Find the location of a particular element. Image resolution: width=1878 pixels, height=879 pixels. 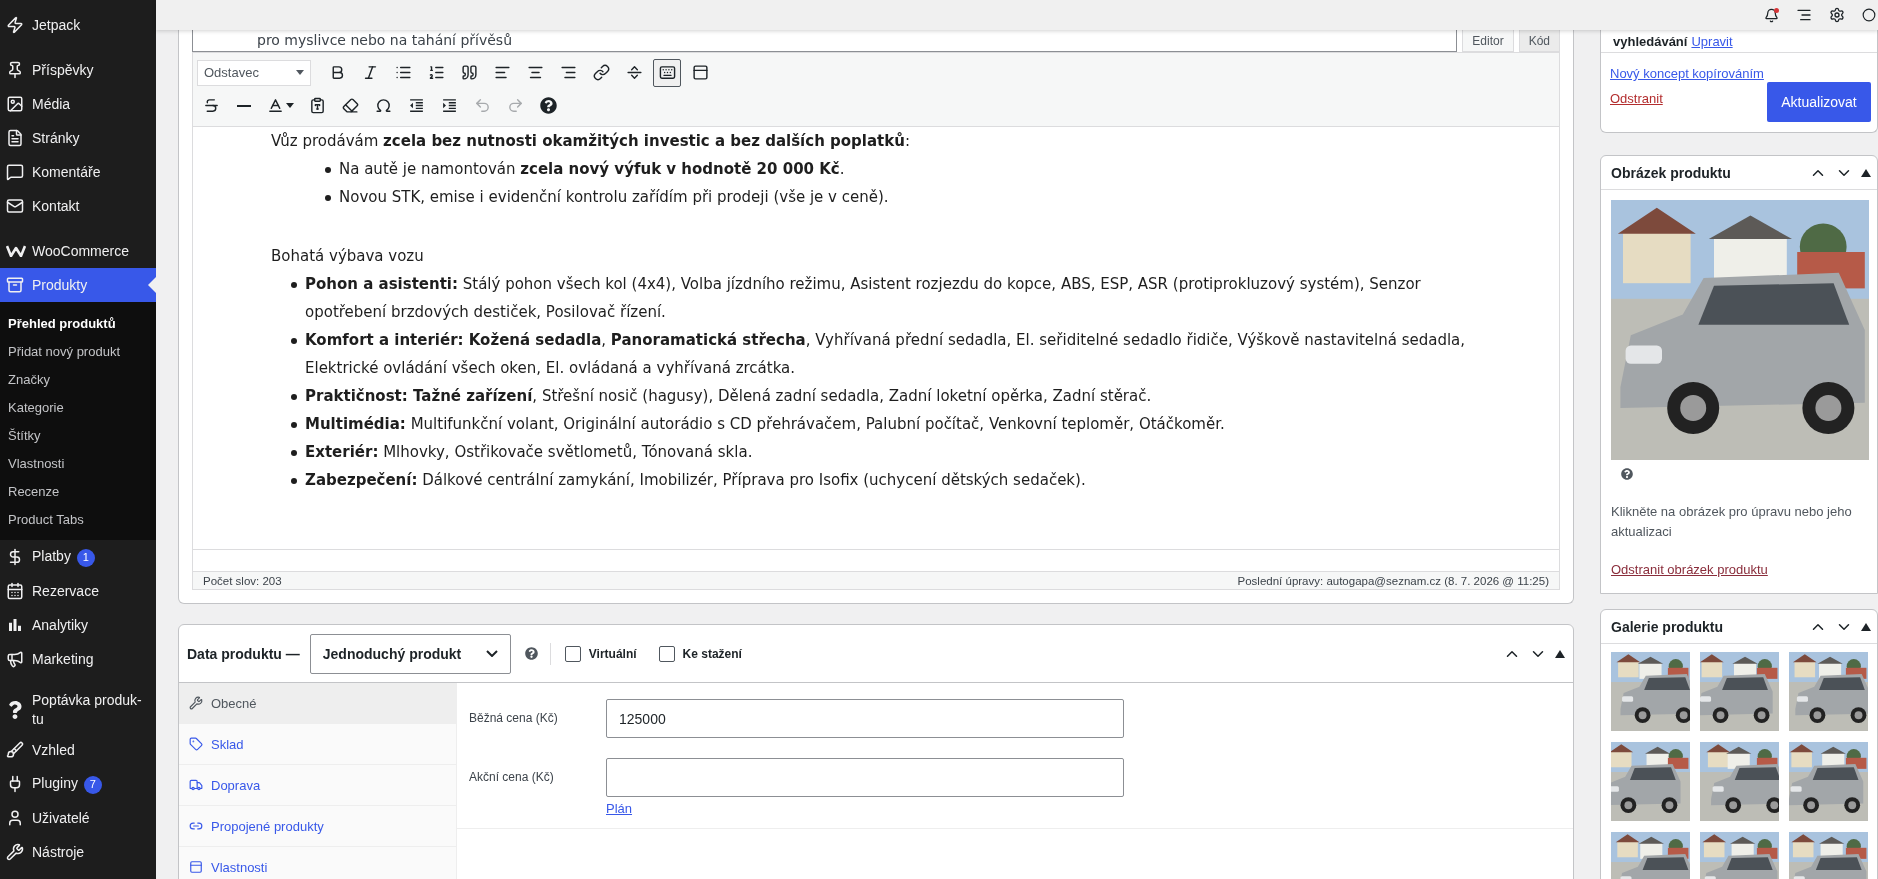

sidebar-item: WooCommerce is located at coordinates (78, 251).